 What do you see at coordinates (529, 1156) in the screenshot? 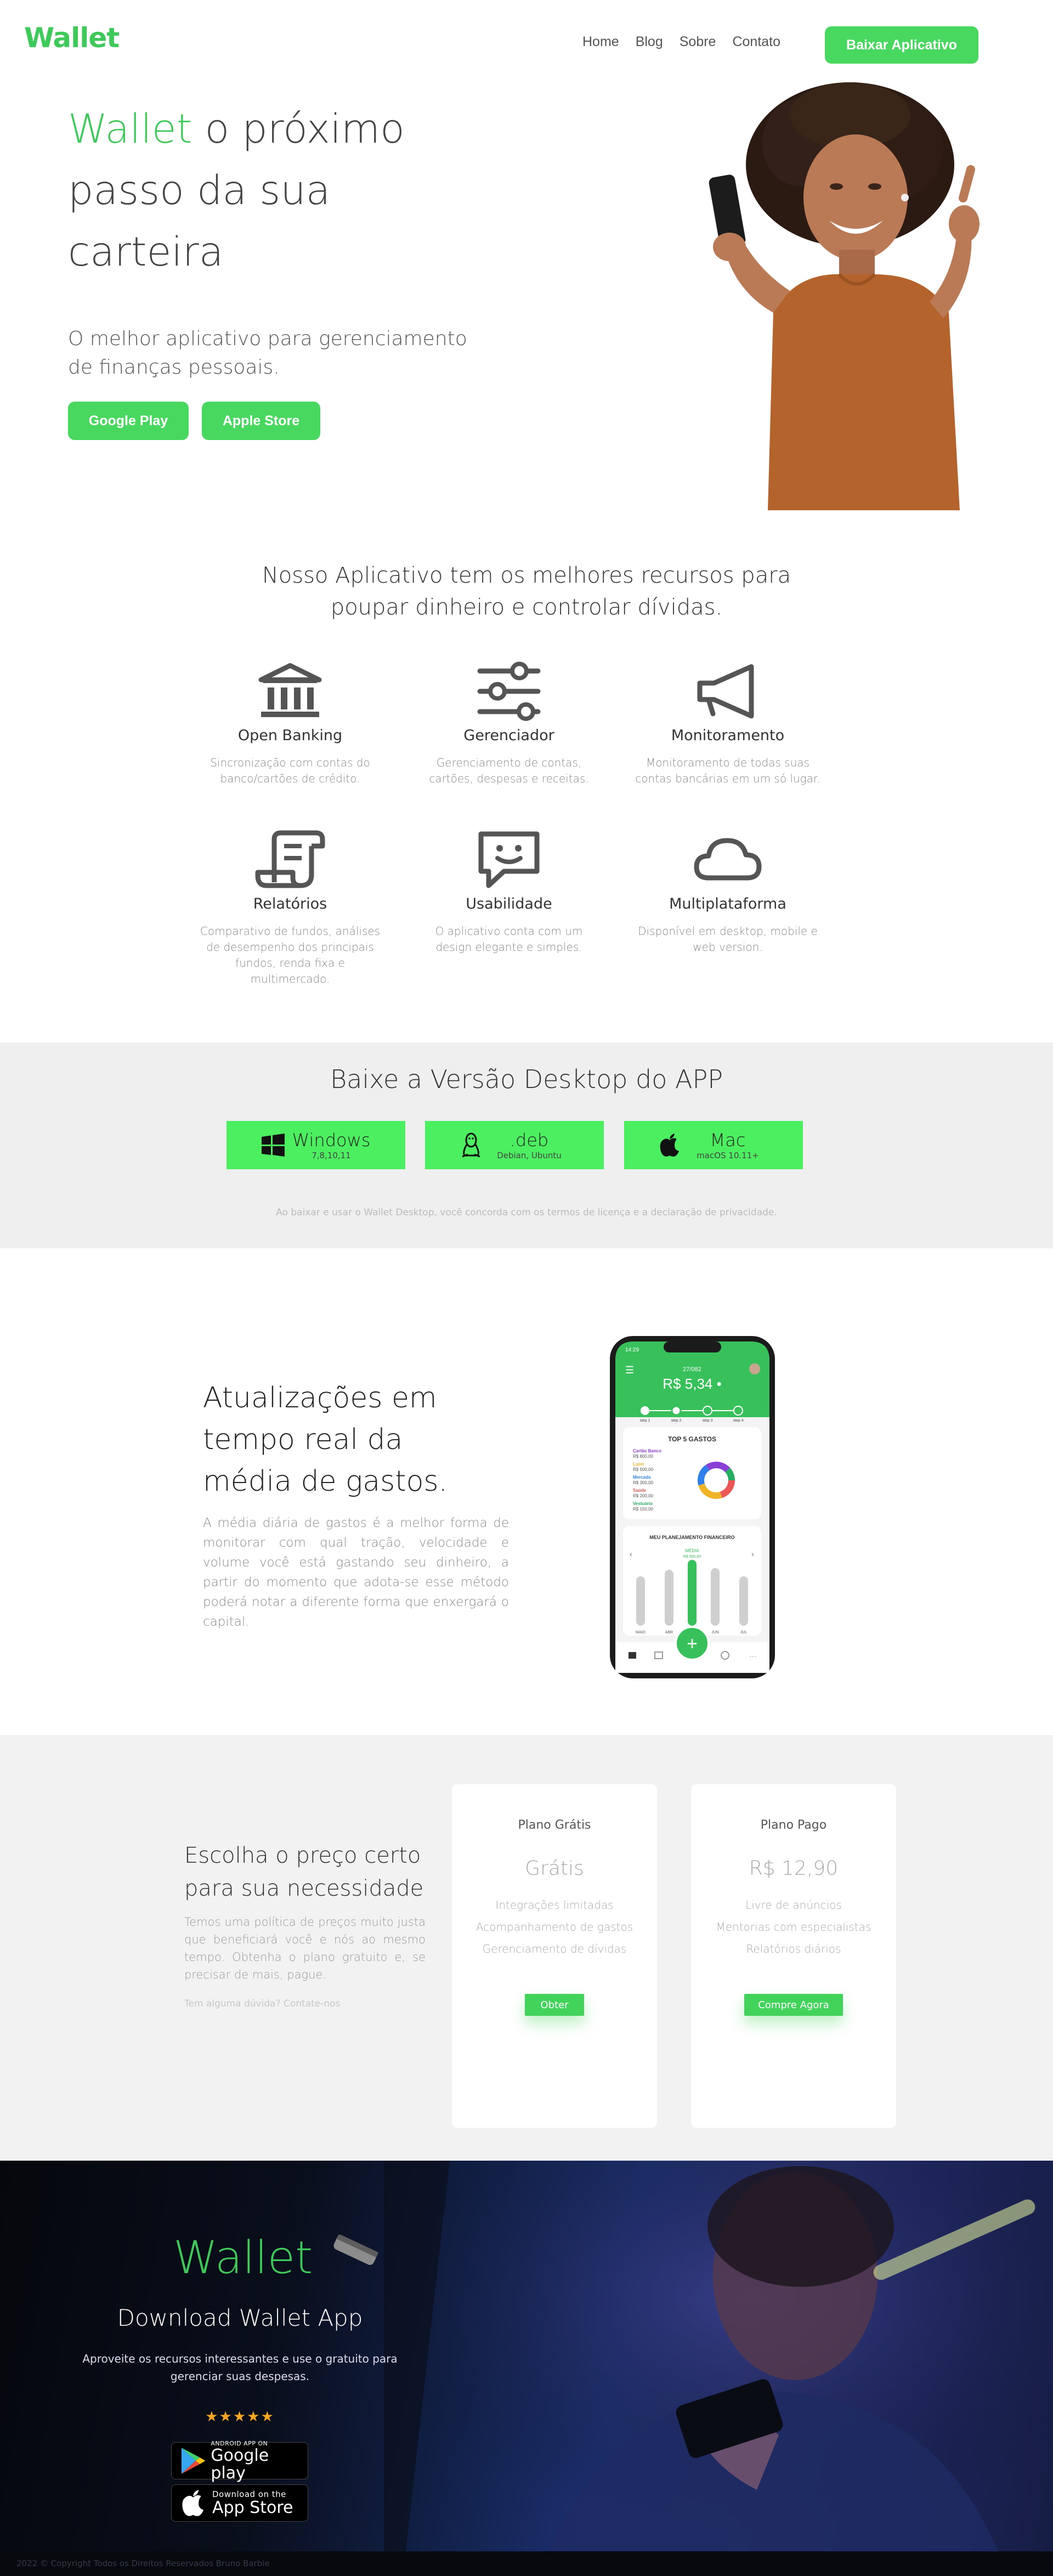
I see `deb-distros: Debian, Ubuntu` at bounding box center [529, 1156].